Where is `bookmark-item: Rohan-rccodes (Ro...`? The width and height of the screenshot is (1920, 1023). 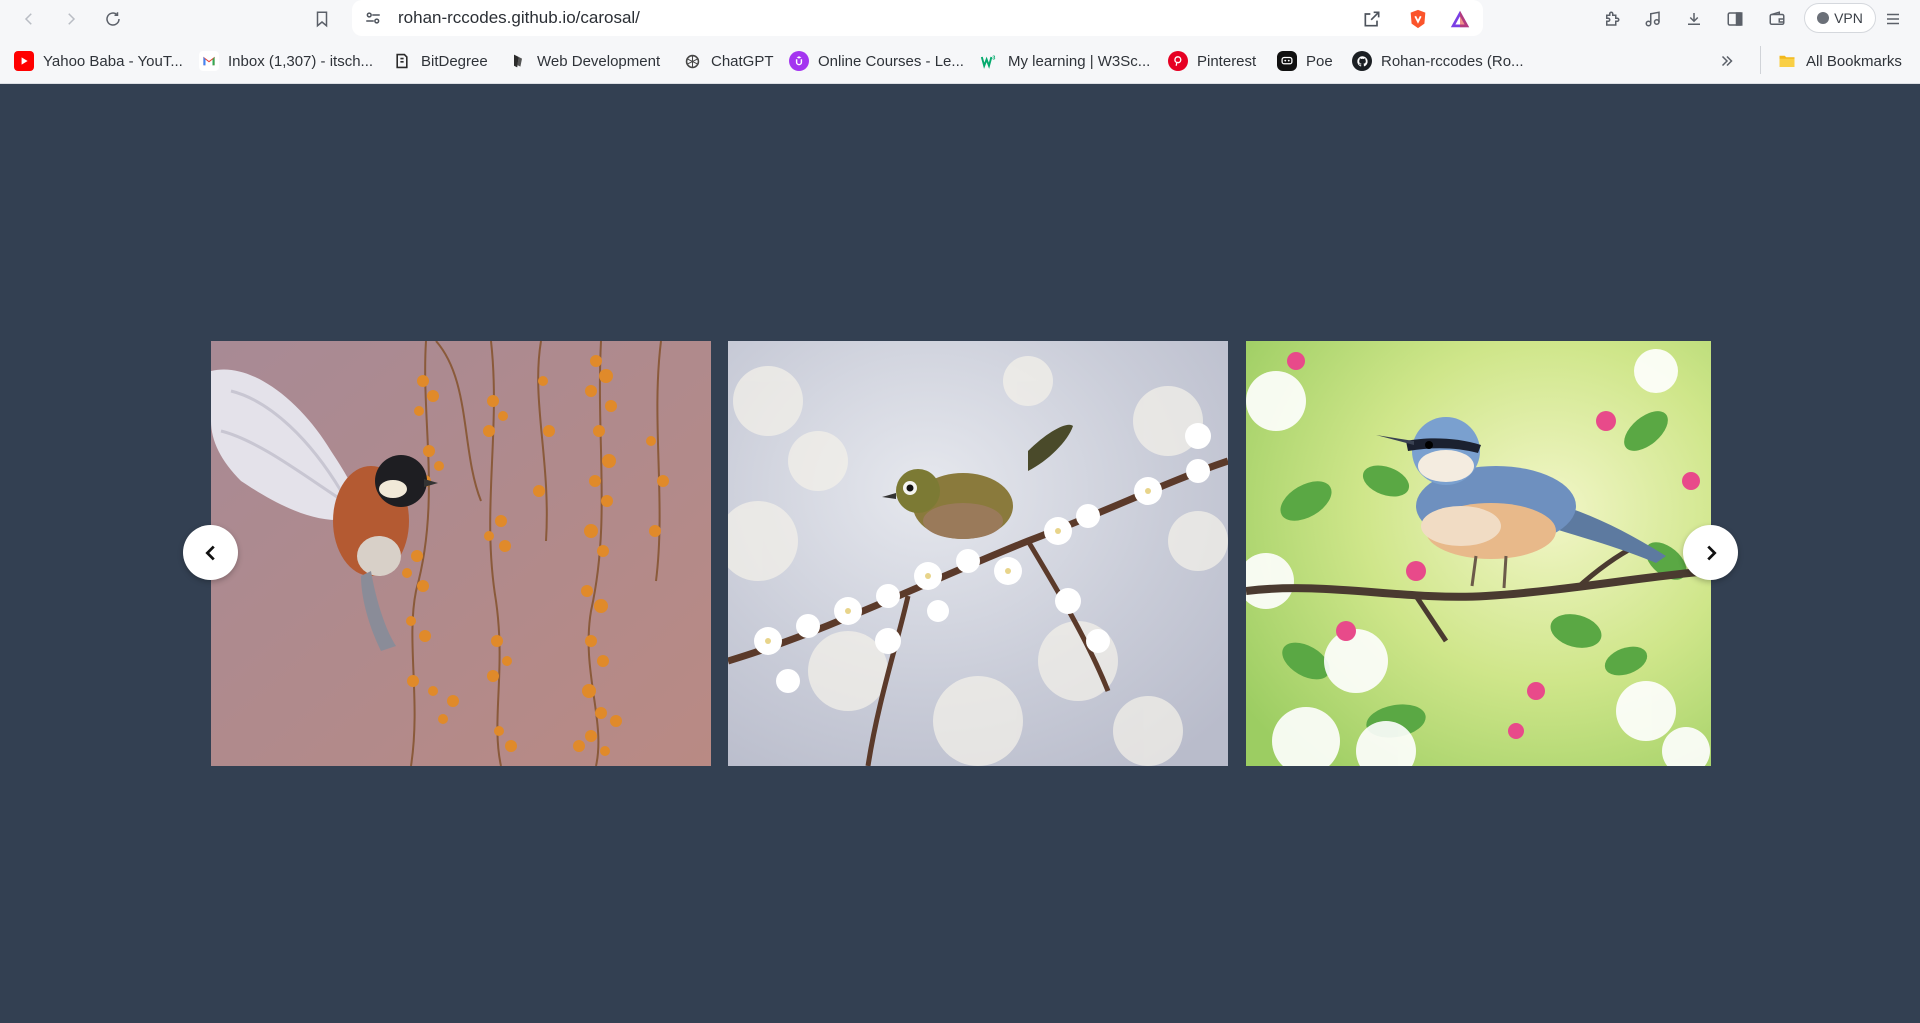 bookmark-item: Rohan-rccodes (Ro... is located at coordinates (1438, 61).